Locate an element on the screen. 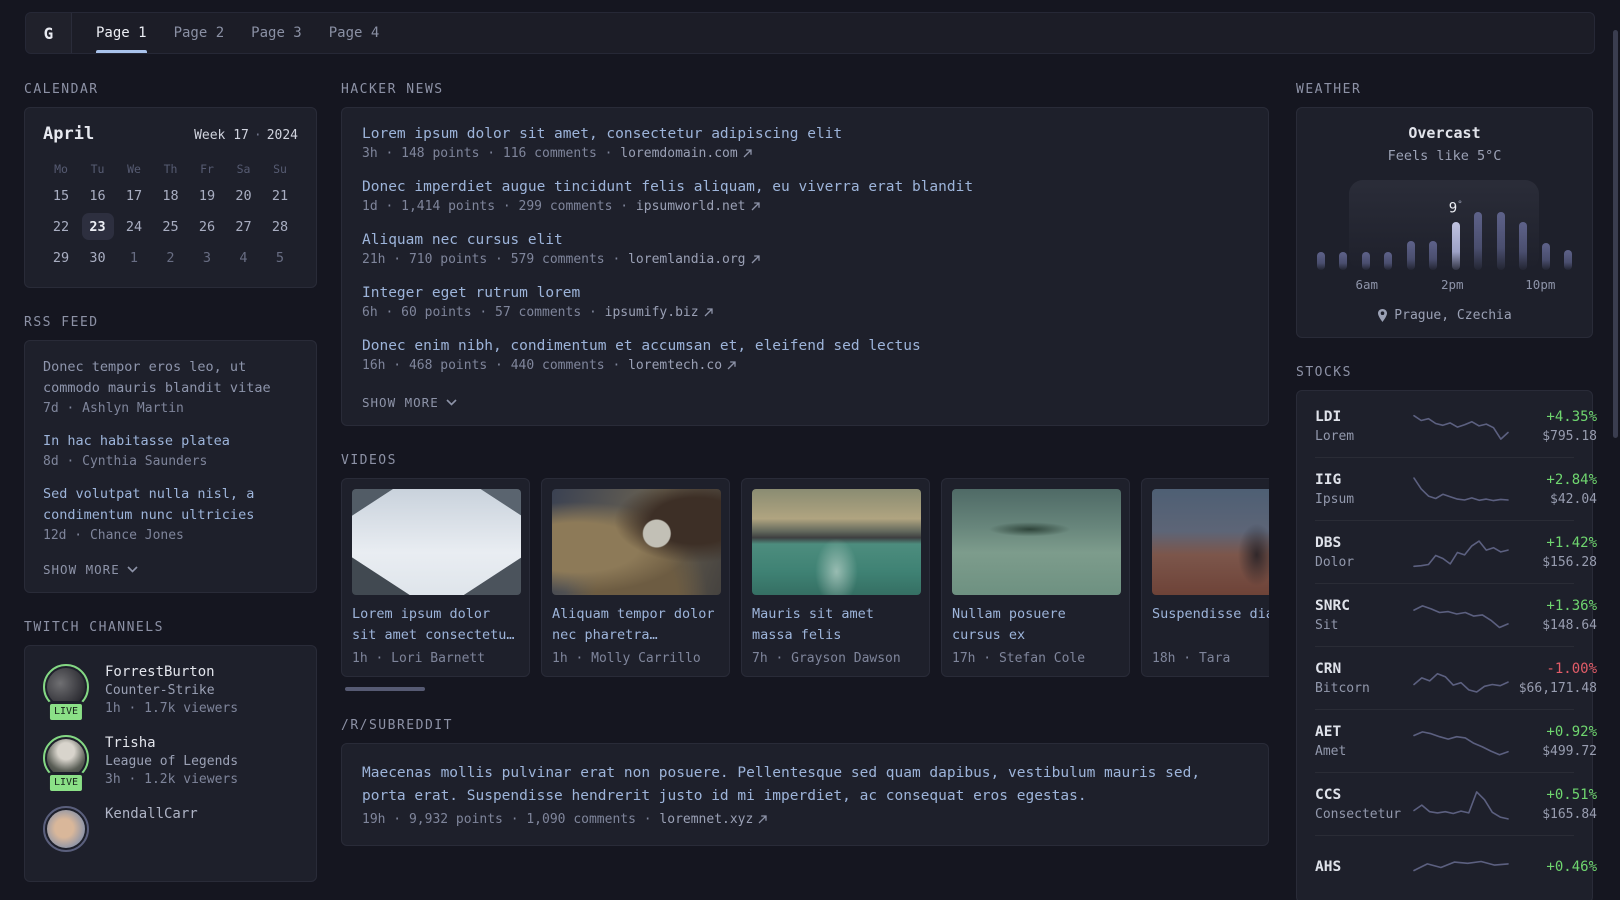 This screenshot has height=900, width=1620. stock-row: AHS +0.46% is located at coordinates (1456, 866).